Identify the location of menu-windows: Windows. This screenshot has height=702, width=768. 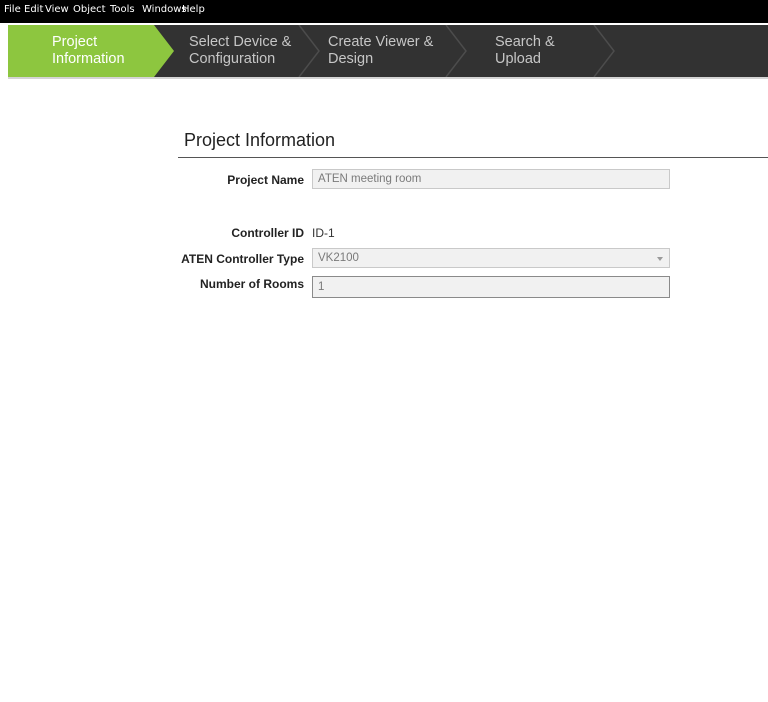
(164, 9).